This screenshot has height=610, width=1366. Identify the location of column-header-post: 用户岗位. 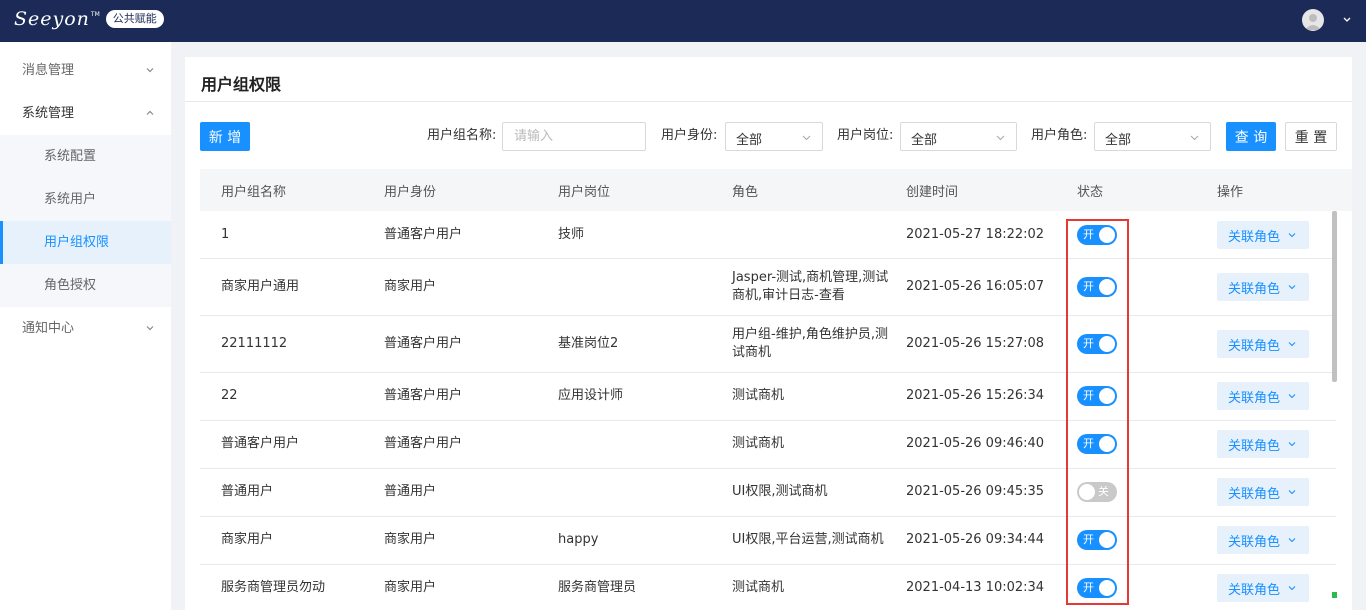
(584, 192).